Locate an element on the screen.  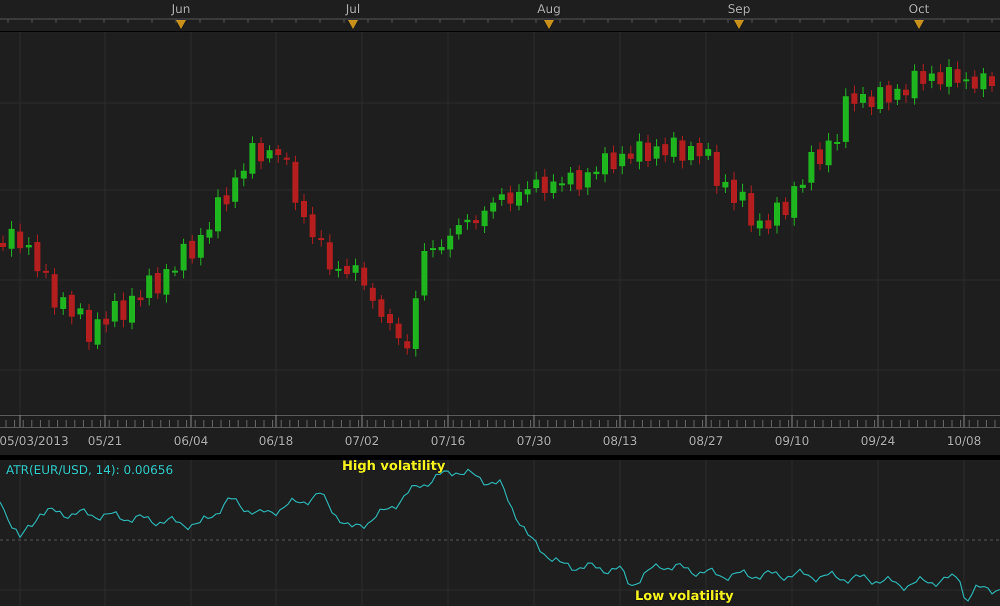
month-label: Oct is located at coordinates (919, 9).